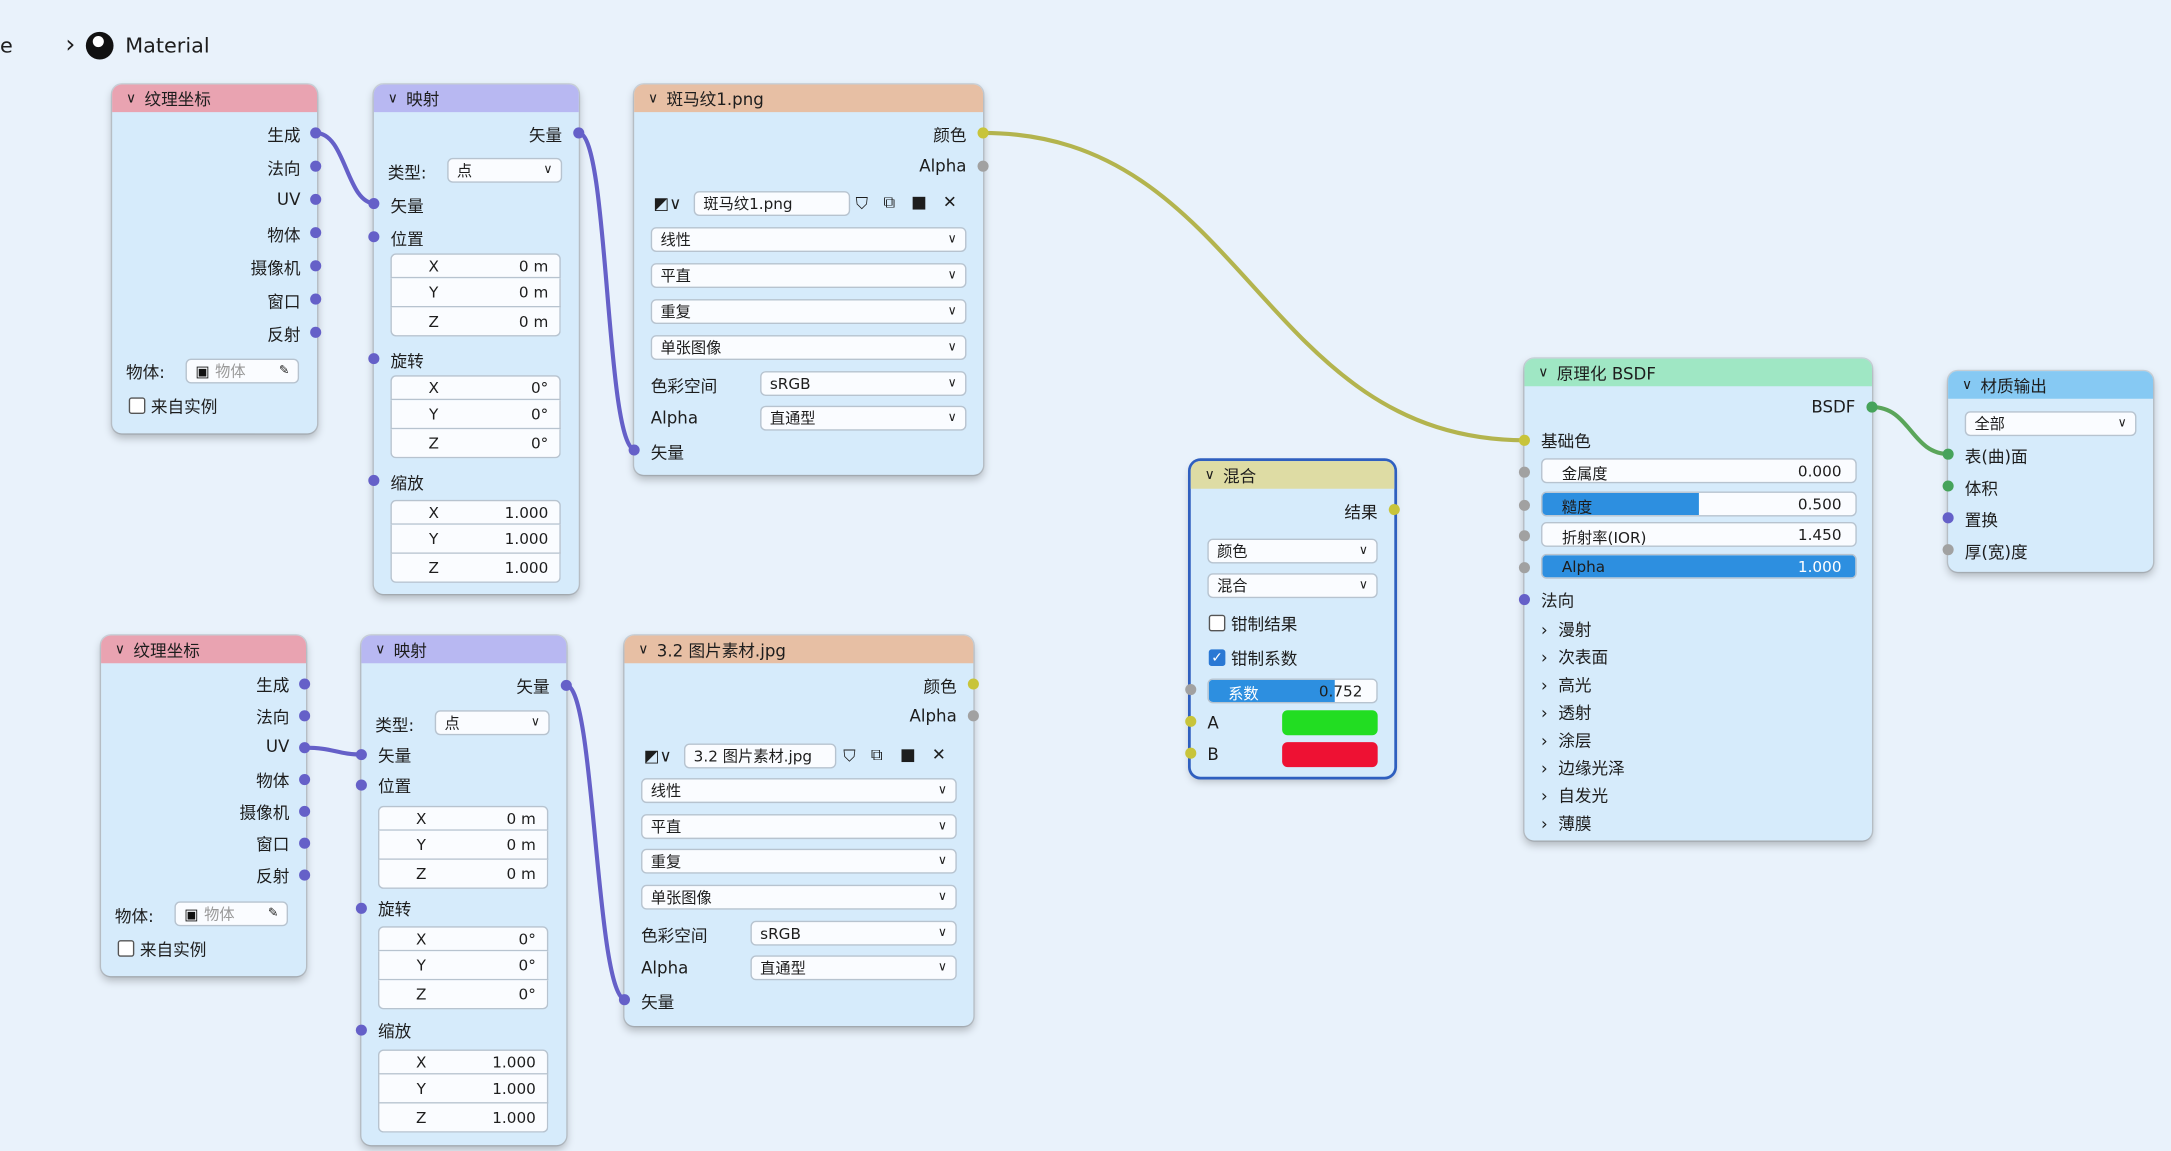 The width and height of the screenshot is (2171, 1151). Describe the element at coordinates (1394, 509) in the screenshot. I see `socket-mix-result` at that location.